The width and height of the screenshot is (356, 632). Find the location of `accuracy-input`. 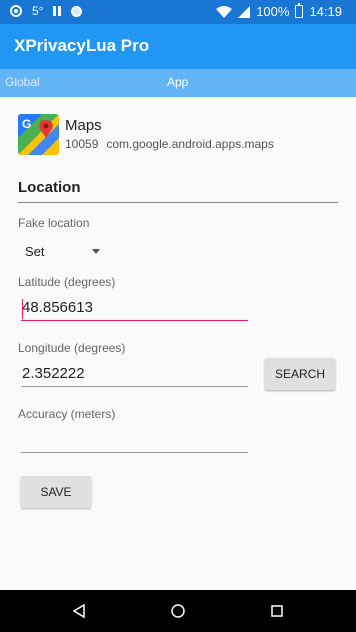

accuracy-input is located at coordinates (134, 441).